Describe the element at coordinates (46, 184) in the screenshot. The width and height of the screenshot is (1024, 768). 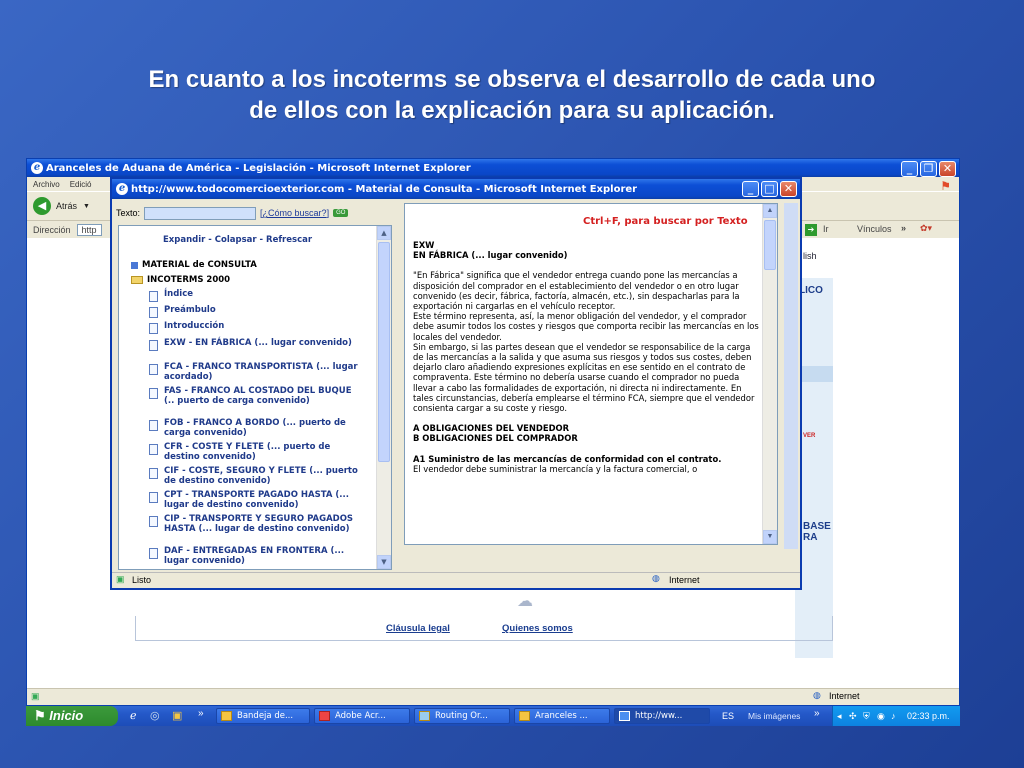
I see `menu-archivo: Archivo` at that location.